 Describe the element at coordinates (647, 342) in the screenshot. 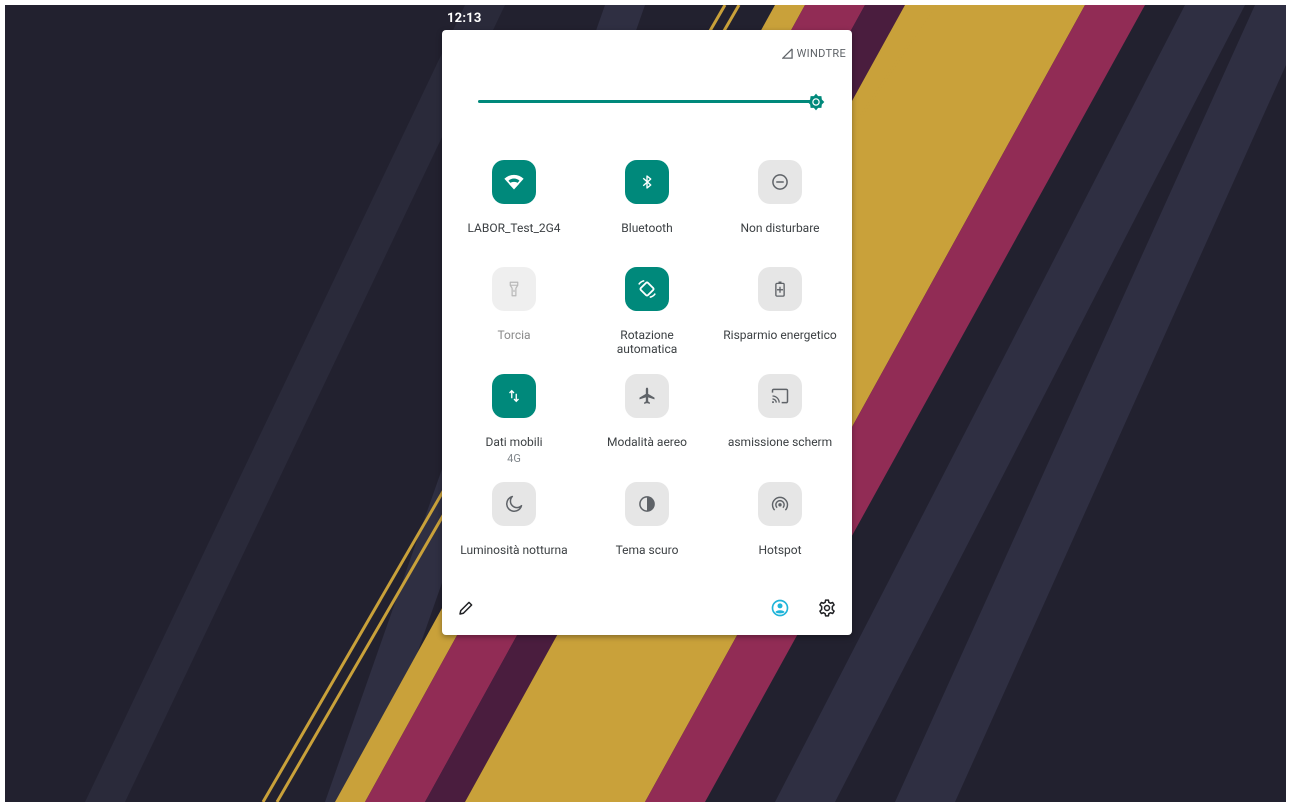

I see `tile-label: Rotazione automatica` at that location.